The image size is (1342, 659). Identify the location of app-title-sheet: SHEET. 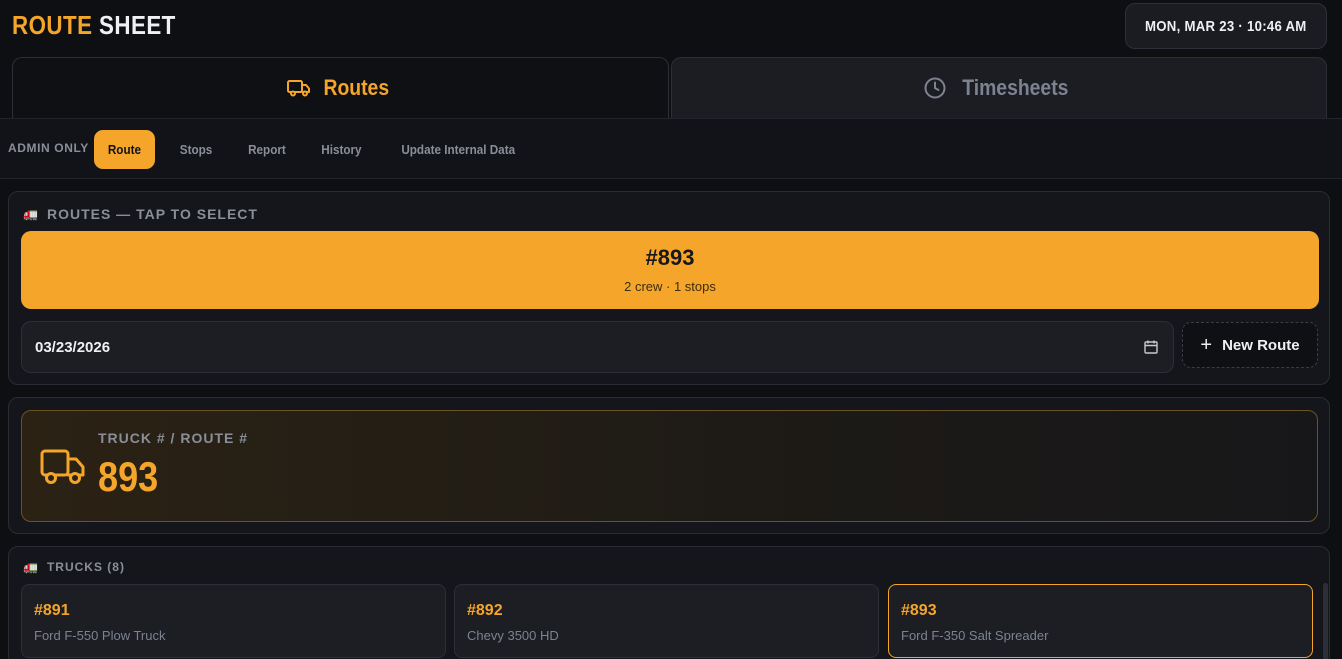
(137, 25).